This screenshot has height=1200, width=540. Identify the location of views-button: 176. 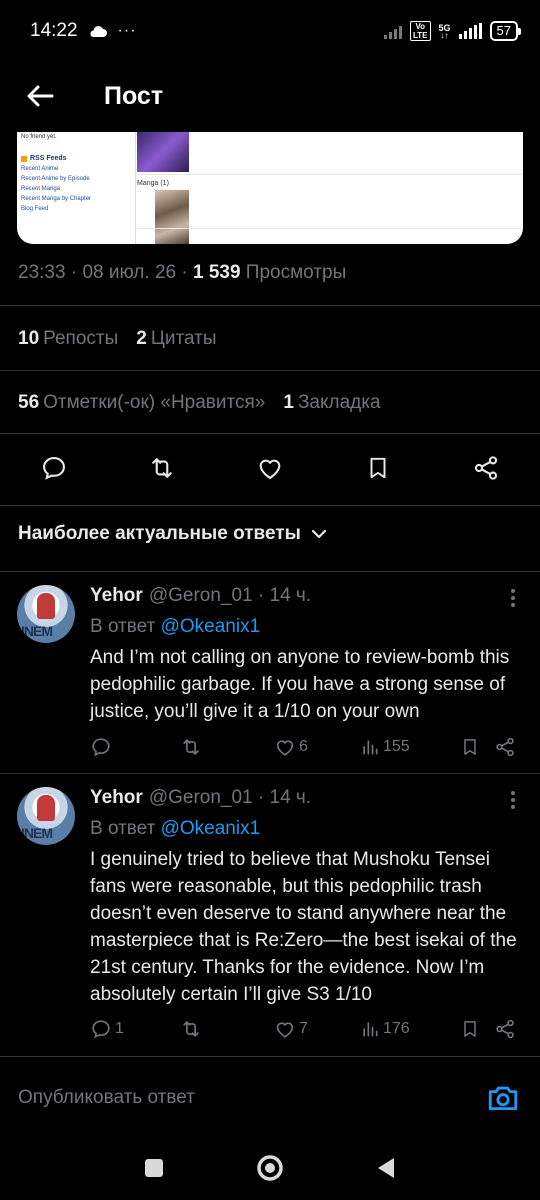
(410, 1029).